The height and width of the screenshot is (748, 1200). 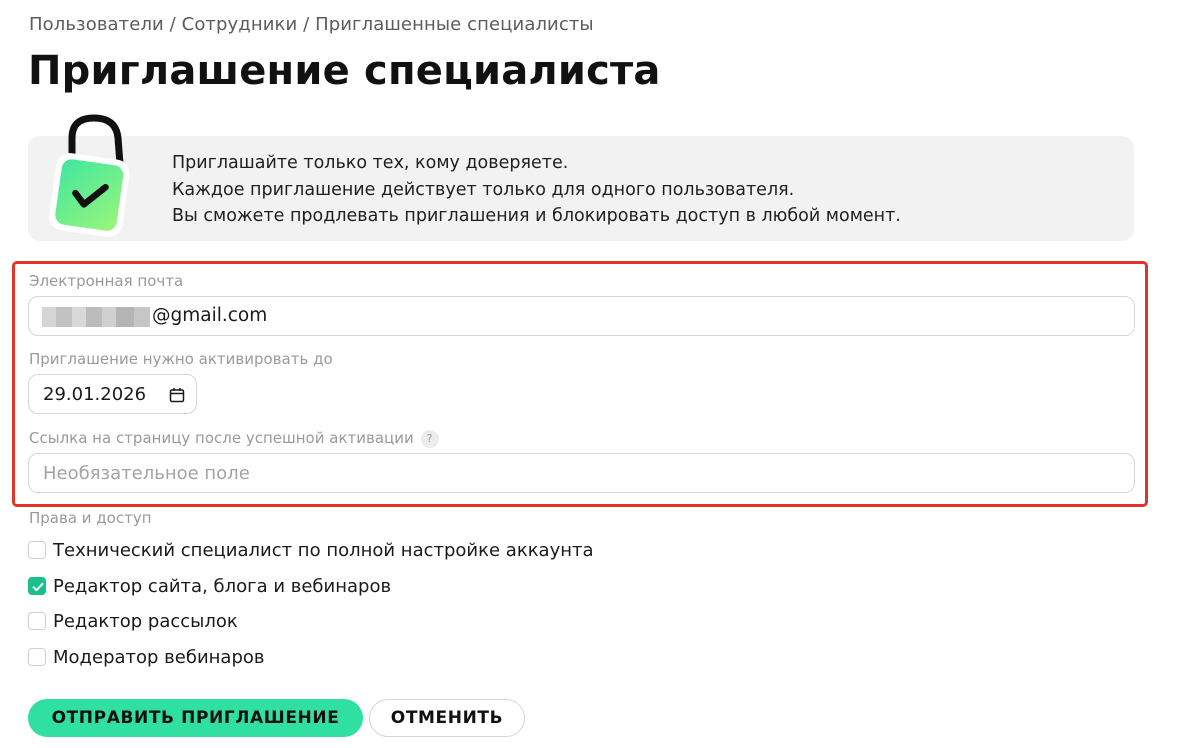 I want to click on permission-option: Модератор вебинаров, so click(x=146, y=657).